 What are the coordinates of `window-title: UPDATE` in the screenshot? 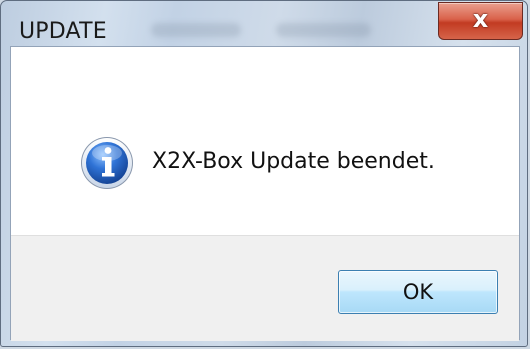 It's located at (63, 31).